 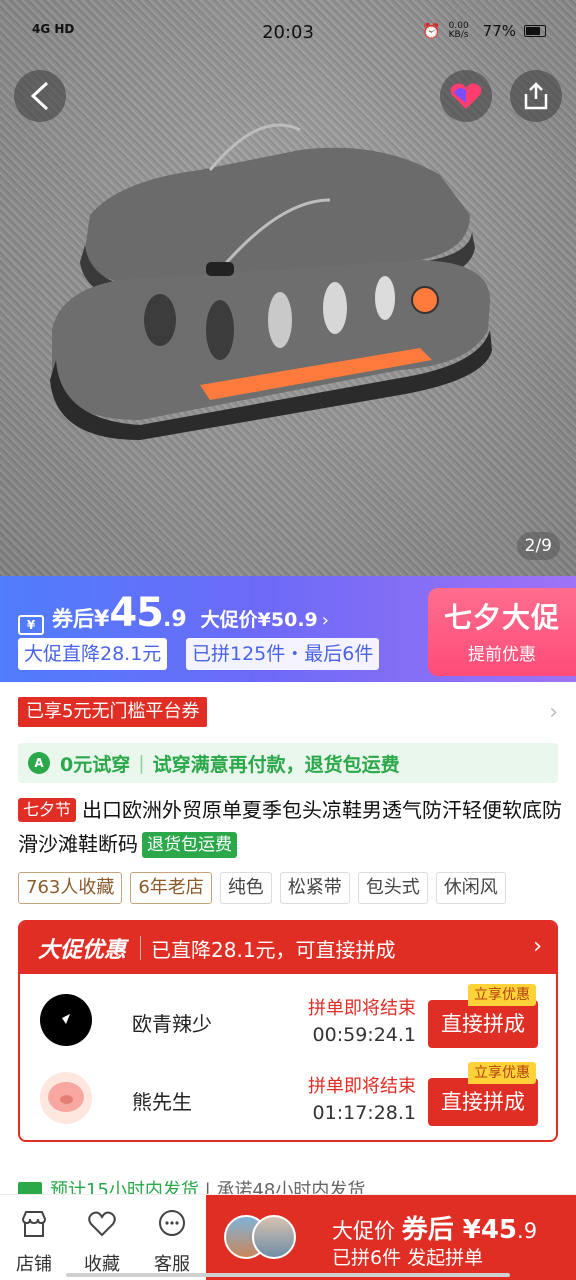 What do you see at coordinates (283, 654) in the screenshot?
I see `group-sold-badge: 已拼125件・最后6件` at bounding box center [283, 654].